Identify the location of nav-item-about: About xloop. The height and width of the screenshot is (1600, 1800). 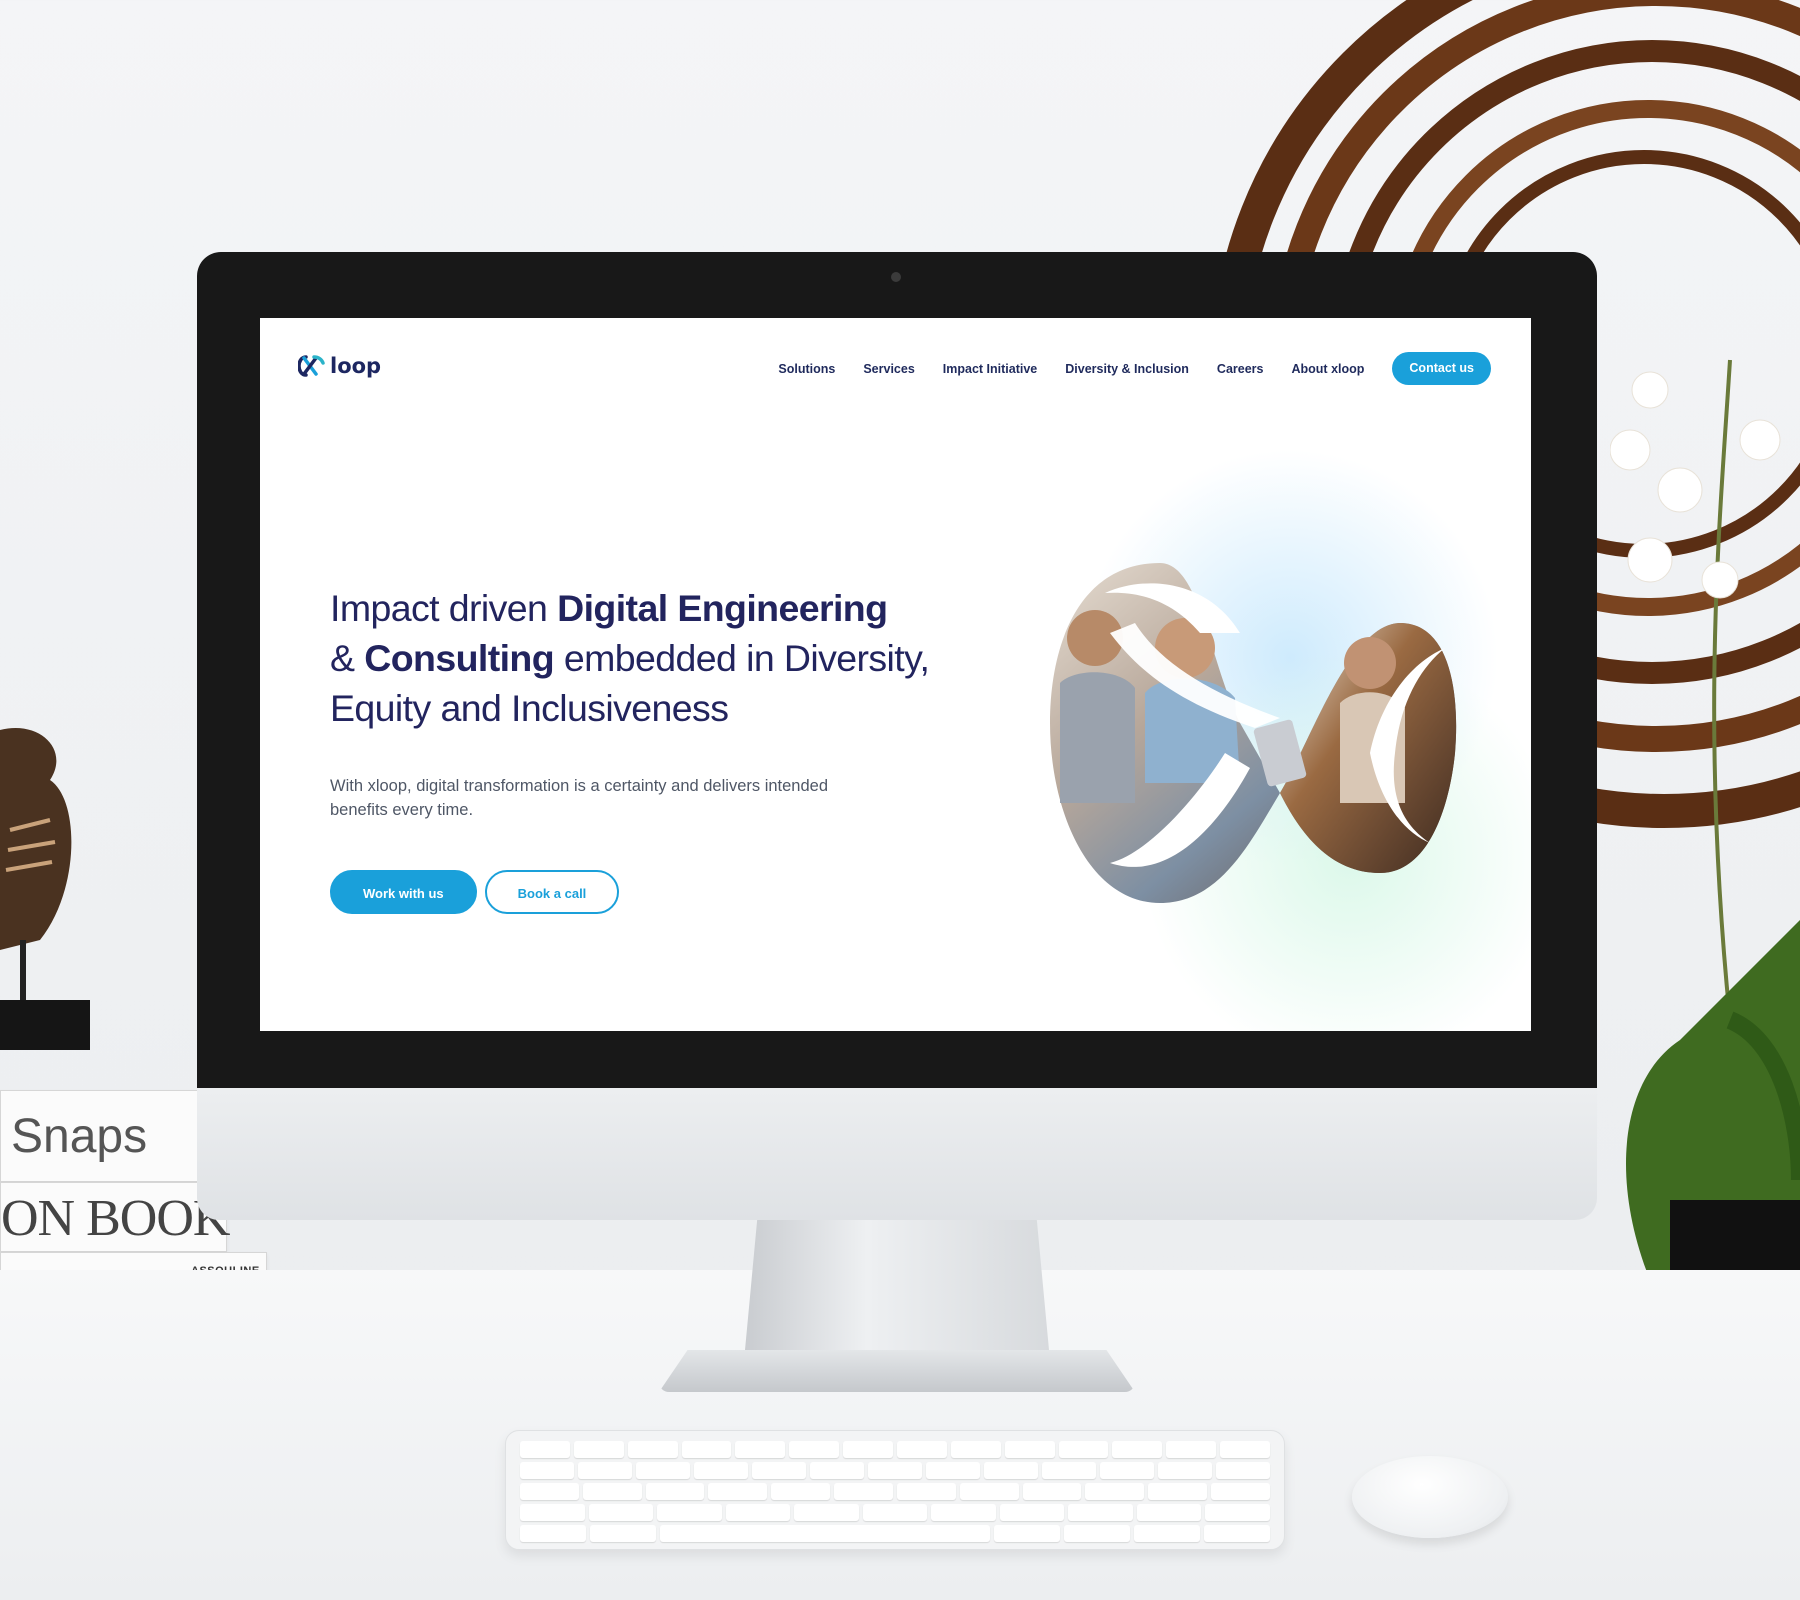
(1328, 369).